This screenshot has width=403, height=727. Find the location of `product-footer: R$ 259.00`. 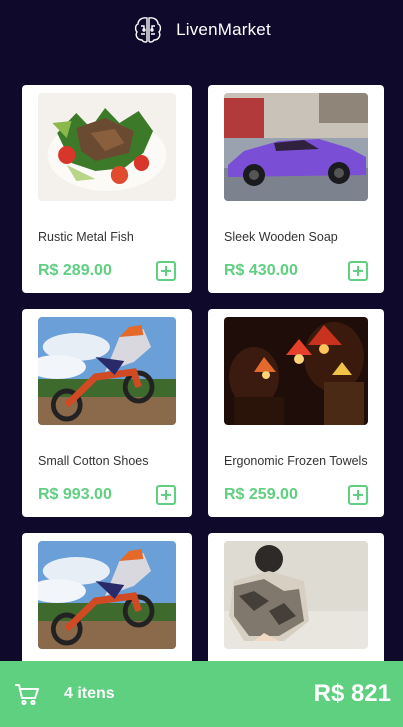

product-footer: R$ 259.00 is located at coordinates (296, 495).